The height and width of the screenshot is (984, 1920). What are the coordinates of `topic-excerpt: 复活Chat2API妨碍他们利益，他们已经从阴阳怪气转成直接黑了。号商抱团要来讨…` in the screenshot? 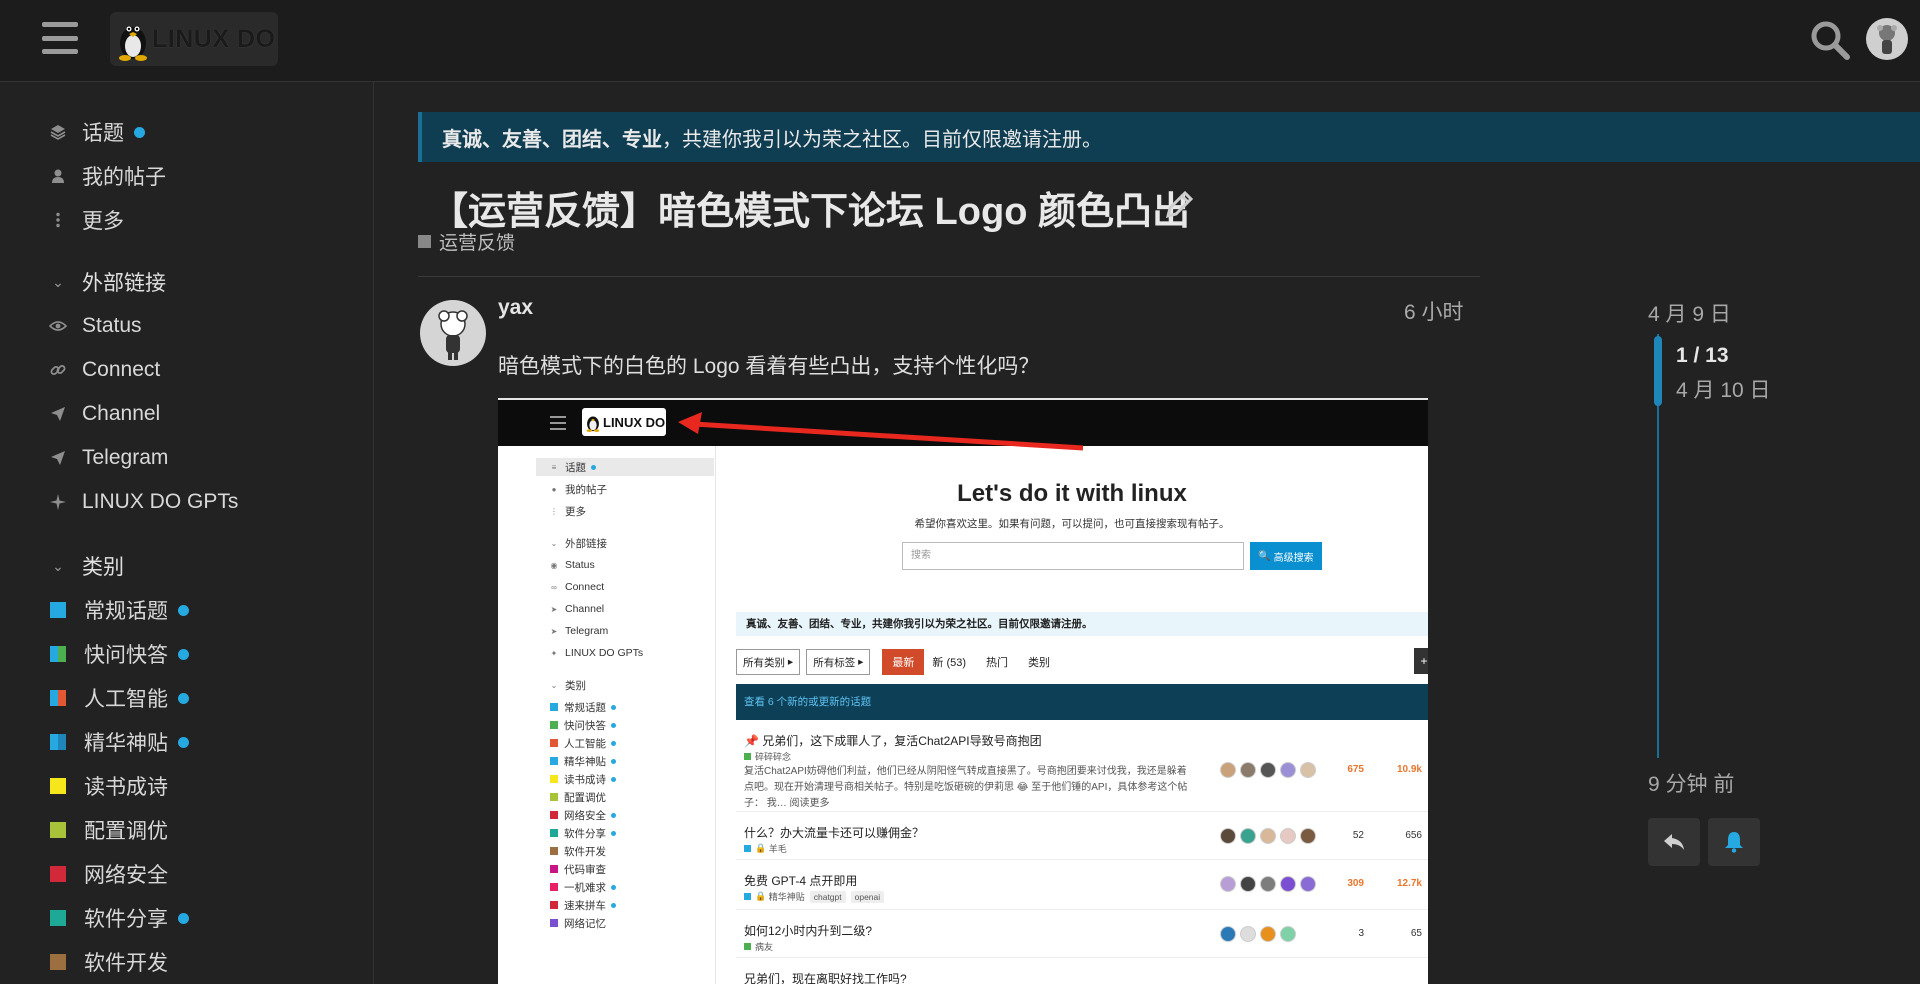 It's located at (966, 787).